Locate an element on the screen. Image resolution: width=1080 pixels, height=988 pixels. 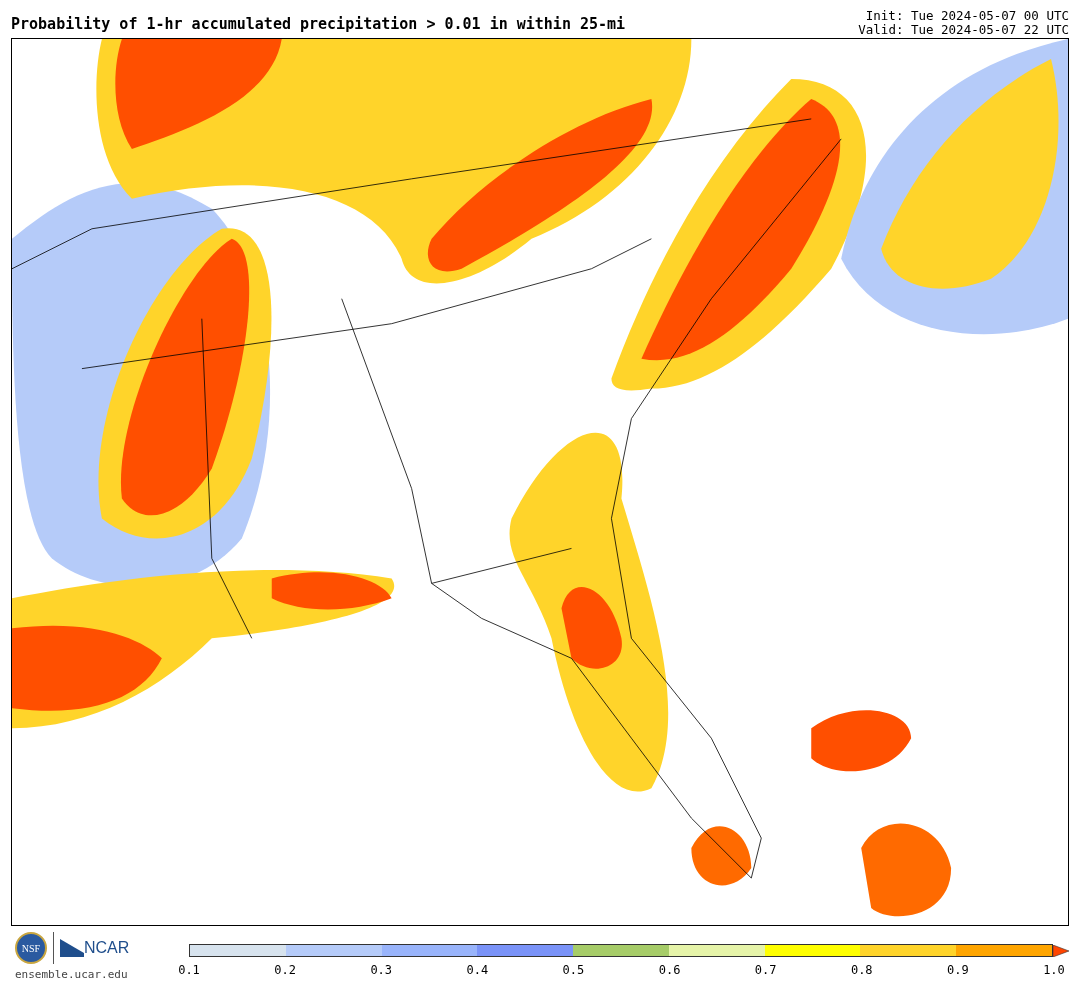
site-url: ensemble.ucar.edu is located at coordinates (71, 974).